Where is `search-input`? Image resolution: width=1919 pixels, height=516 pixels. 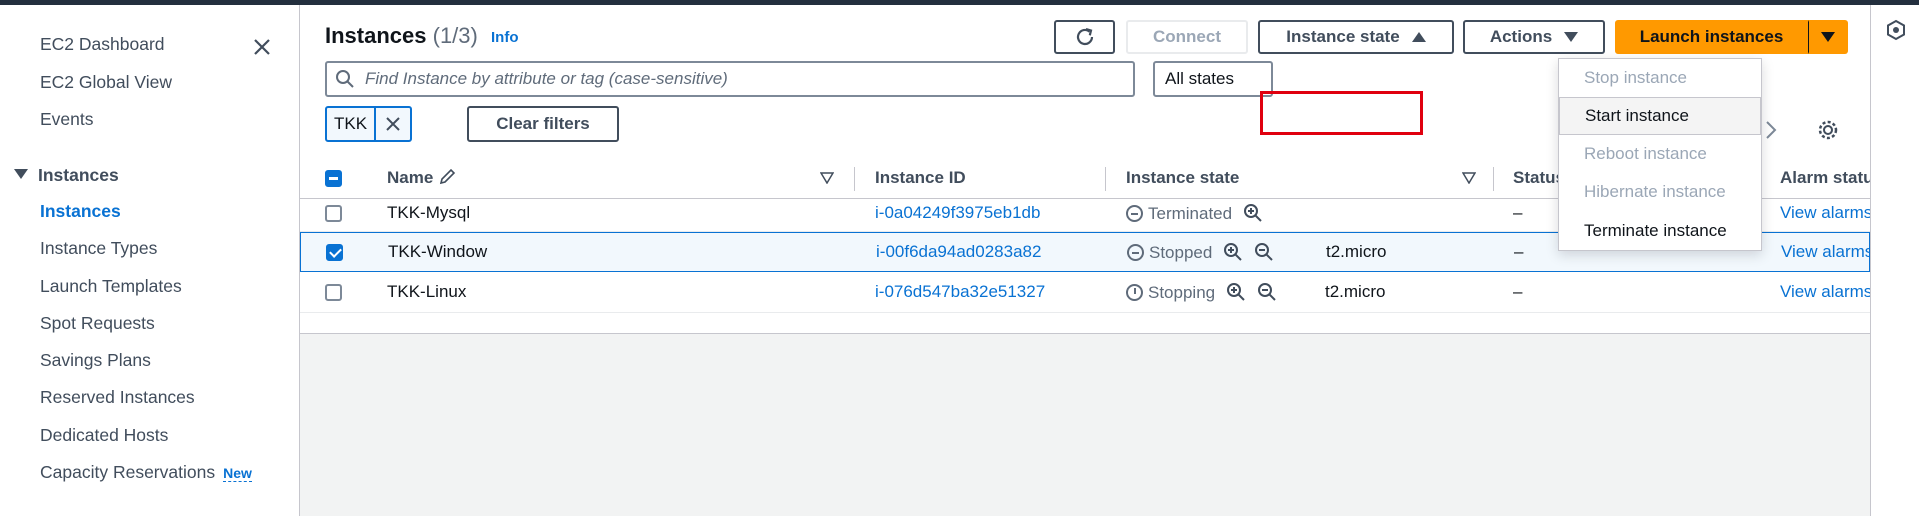
search-input is located at coordinates (745, 79).